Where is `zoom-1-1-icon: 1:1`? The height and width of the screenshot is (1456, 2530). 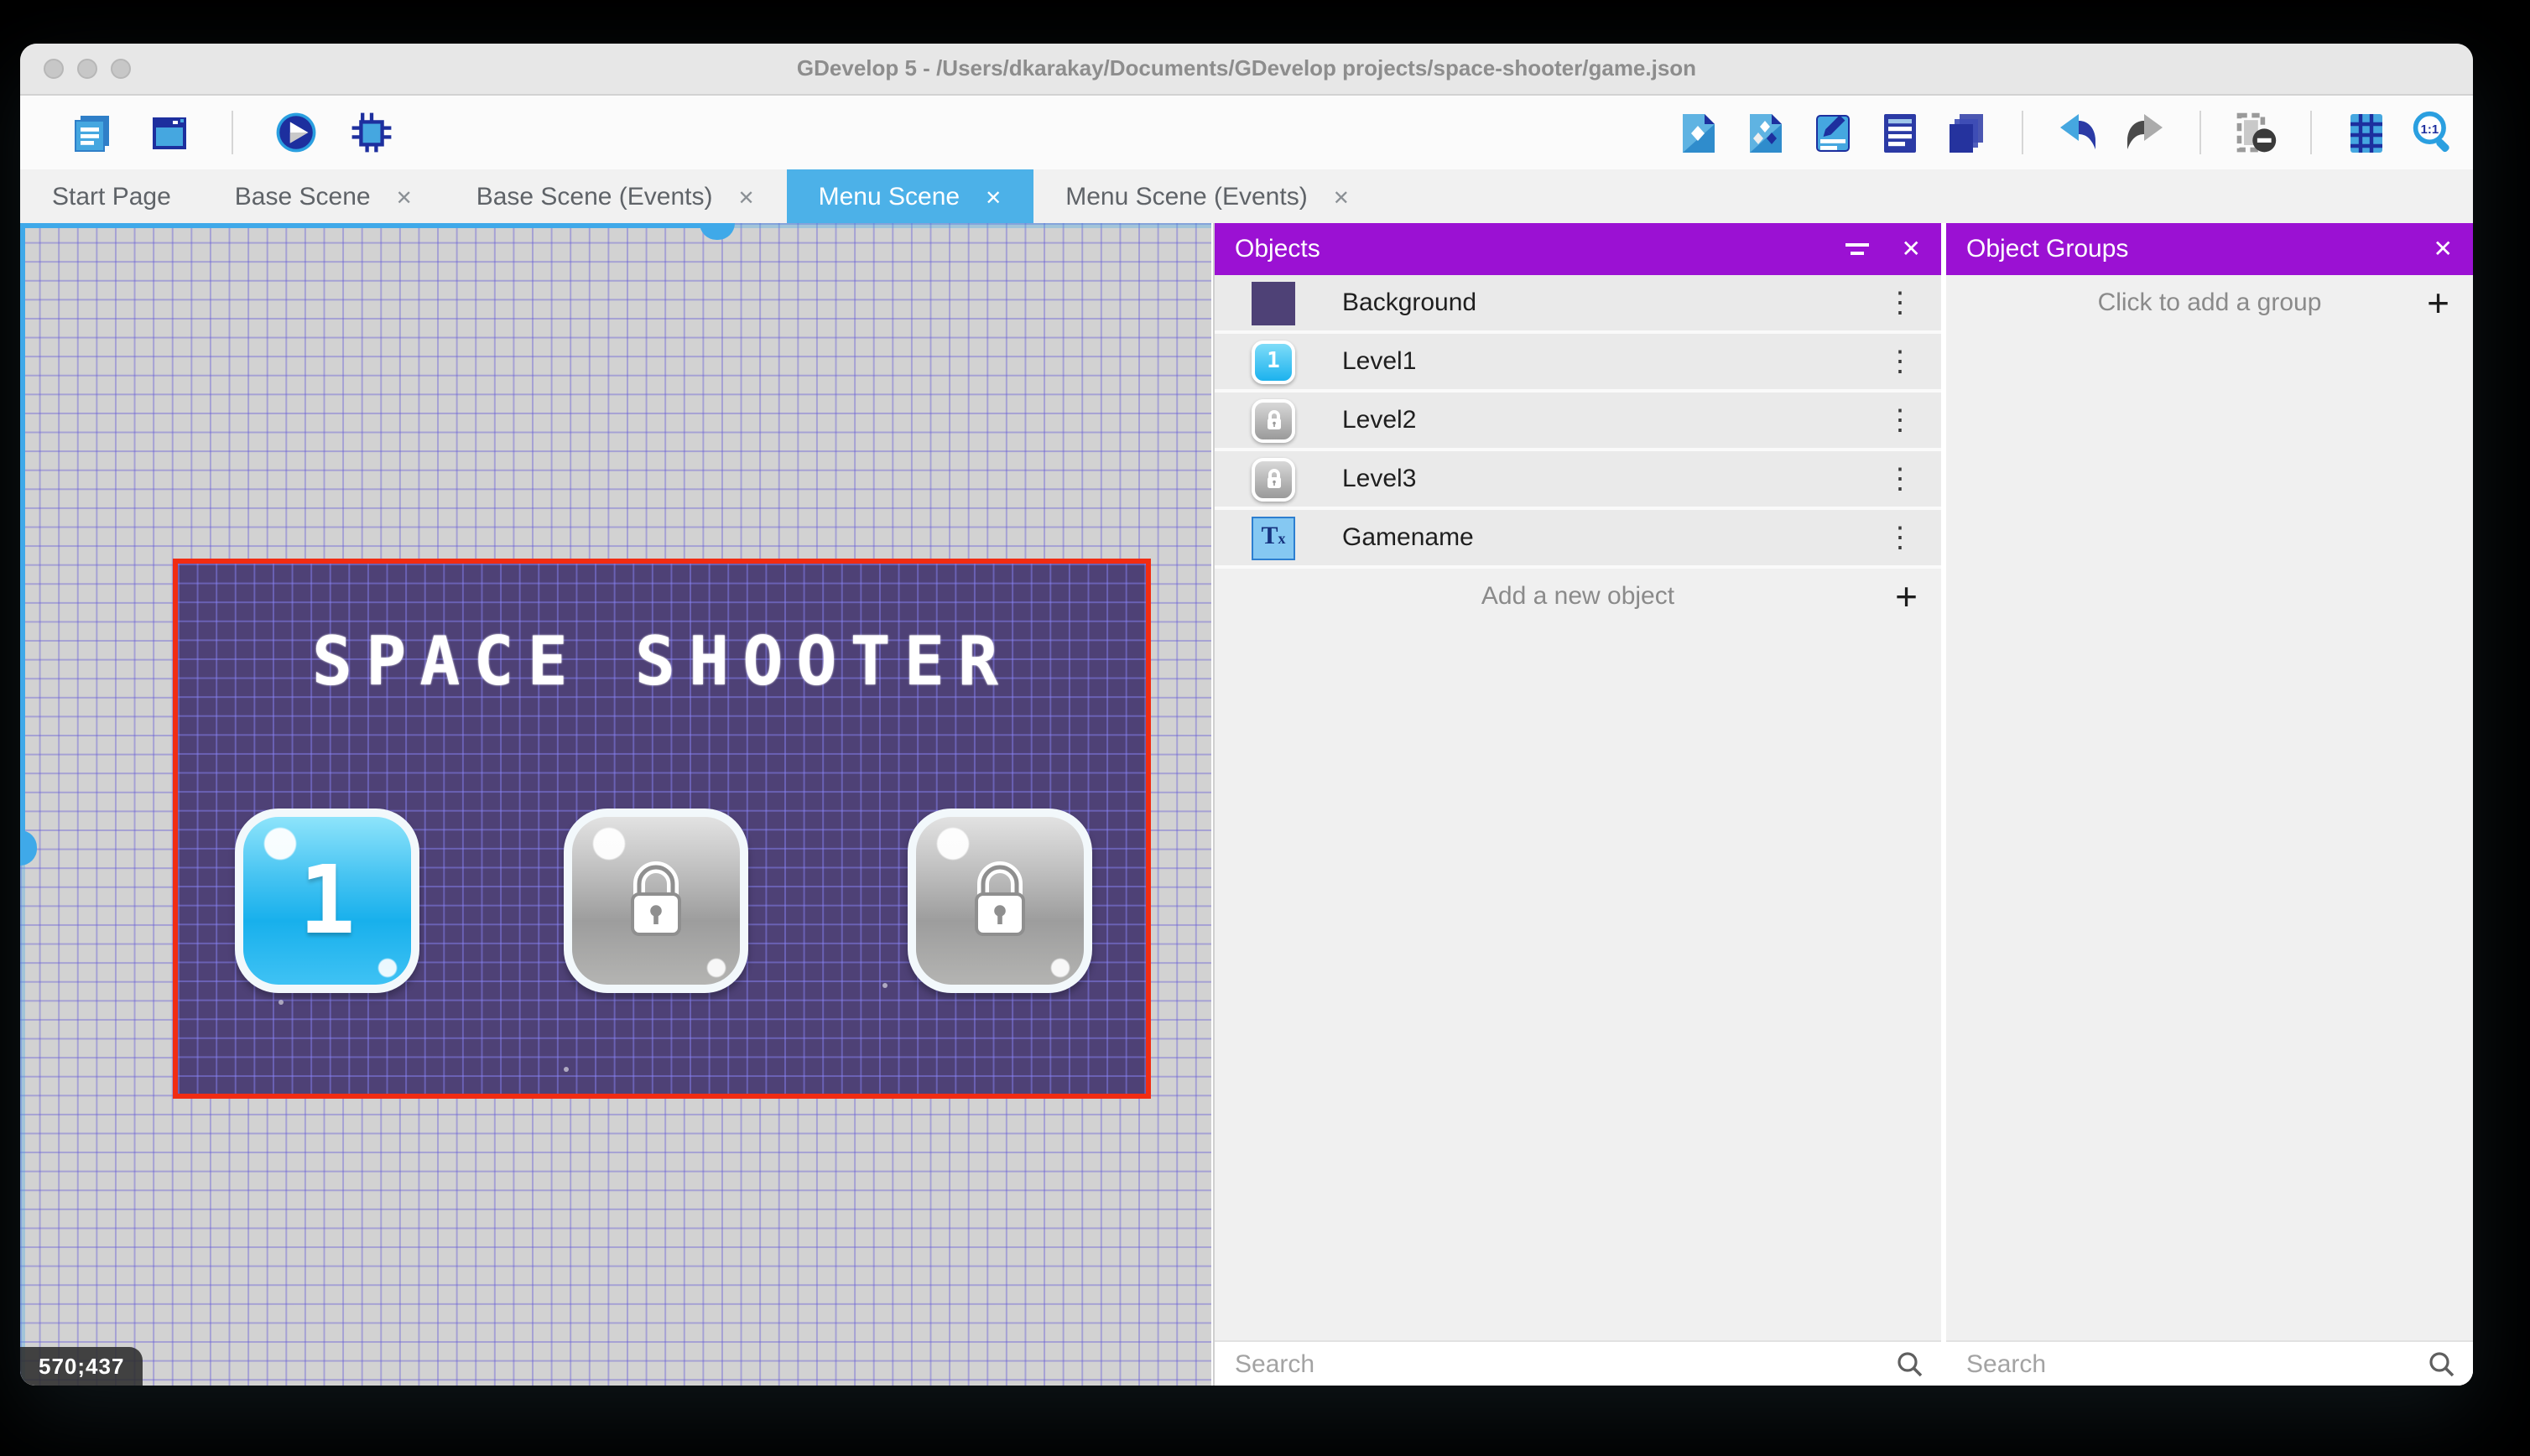
zoom-1-1-icon: 1:1 is located at coordinates (2433, 132).